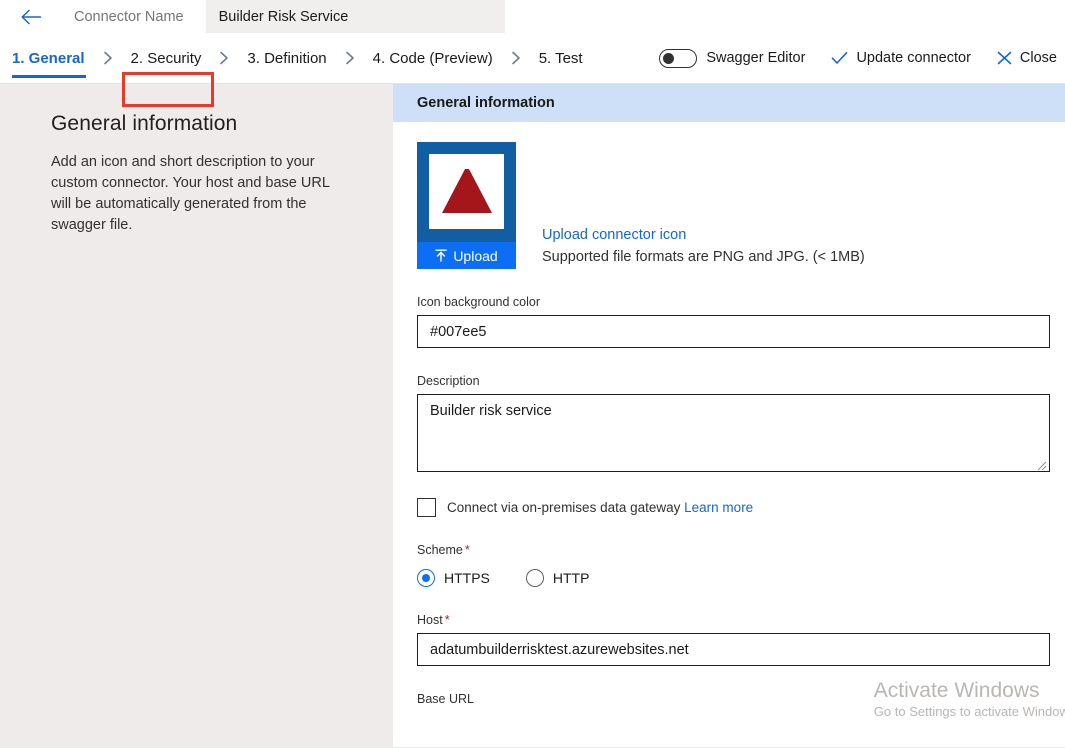  I want to click on step-tab-security: 2. Security, so click(166, 58).